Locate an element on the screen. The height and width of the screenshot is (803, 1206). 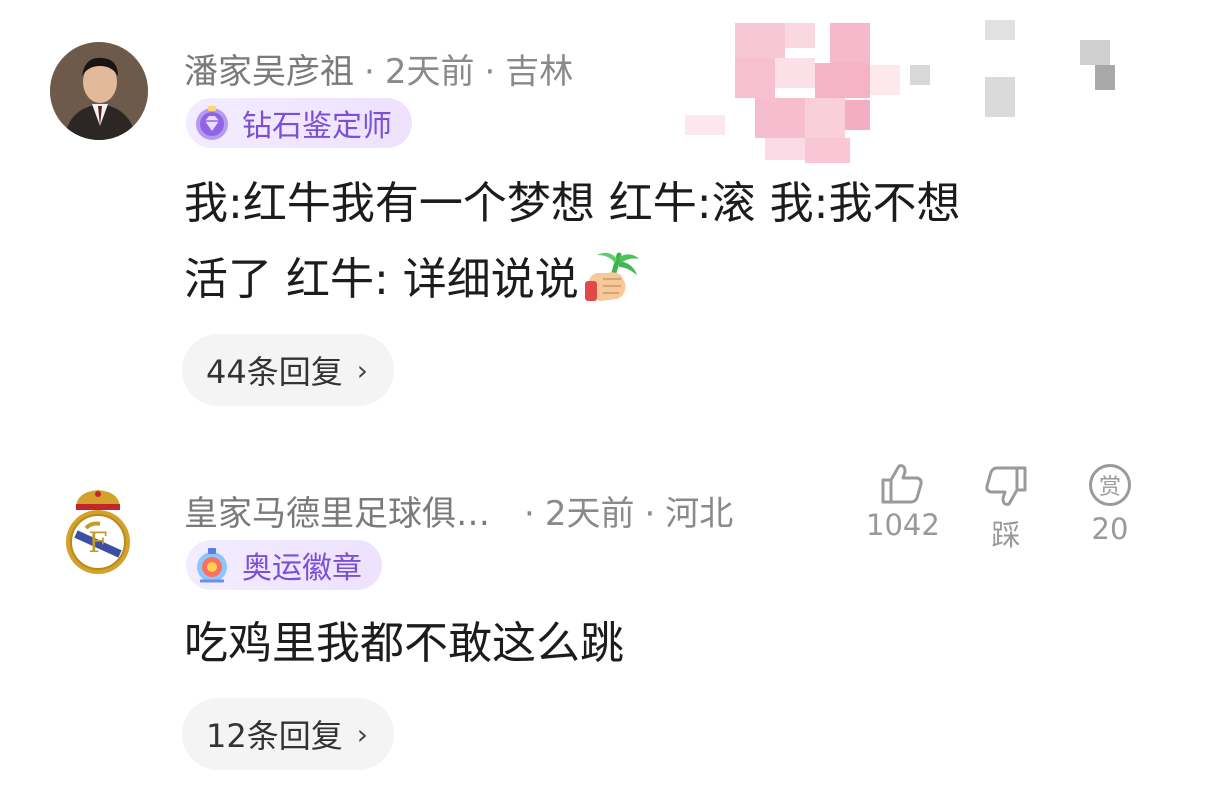
view-replies-button: 12条回复 › is located at coordinates (288, 734).